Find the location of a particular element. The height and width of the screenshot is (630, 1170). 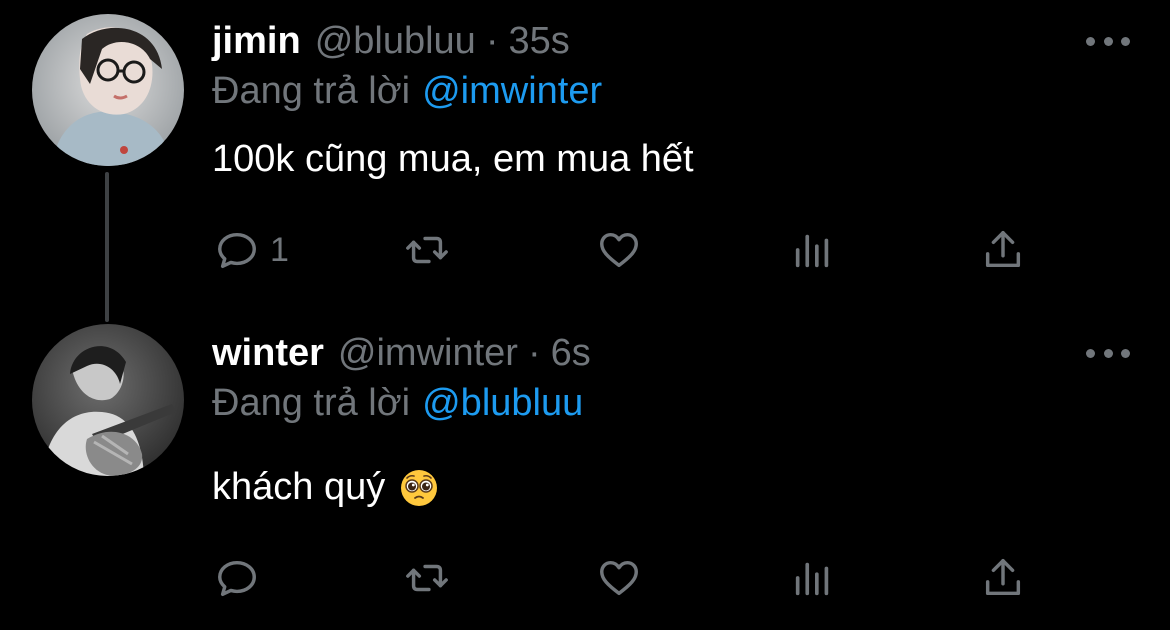

tweet-actions is located at coordinates (585, 578).